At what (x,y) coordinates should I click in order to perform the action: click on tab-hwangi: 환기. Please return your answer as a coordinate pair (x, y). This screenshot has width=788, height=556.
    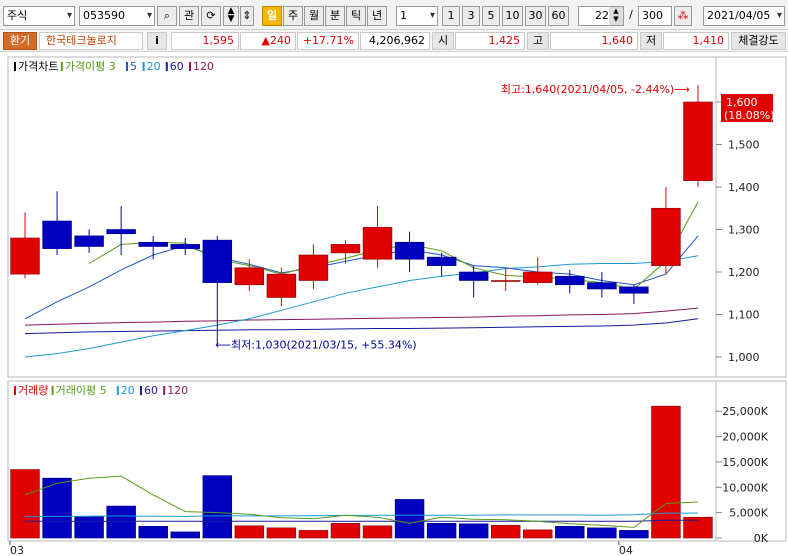
    Looking at the image, I should click on (20, 41).